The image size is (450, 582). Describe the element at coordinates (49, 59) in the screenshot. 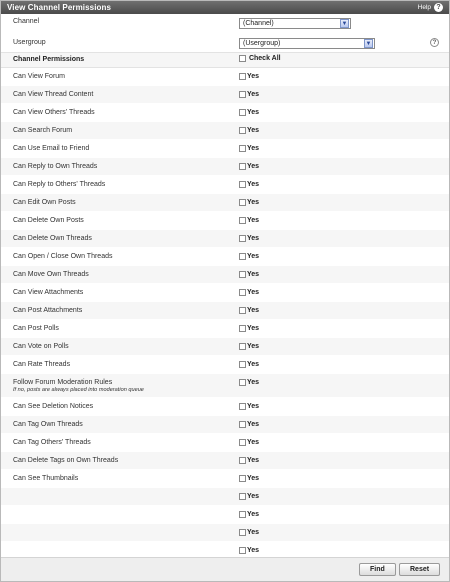

I see `permissions-header: Channel Permissions` at that location.